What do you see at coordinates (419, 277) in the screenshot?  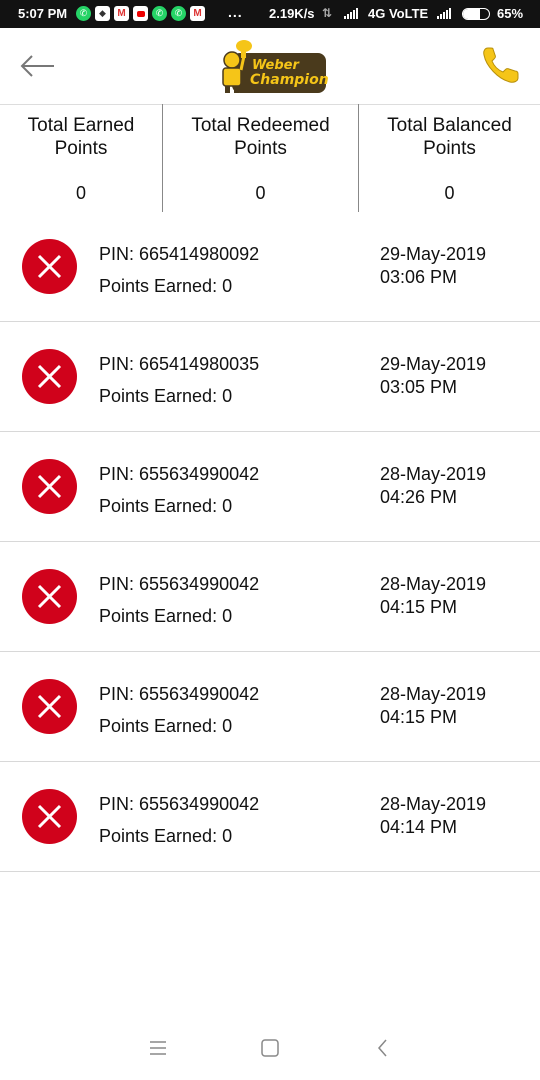 I see `transaction-time: 03:06 PM` at bounding box center [419, 277].